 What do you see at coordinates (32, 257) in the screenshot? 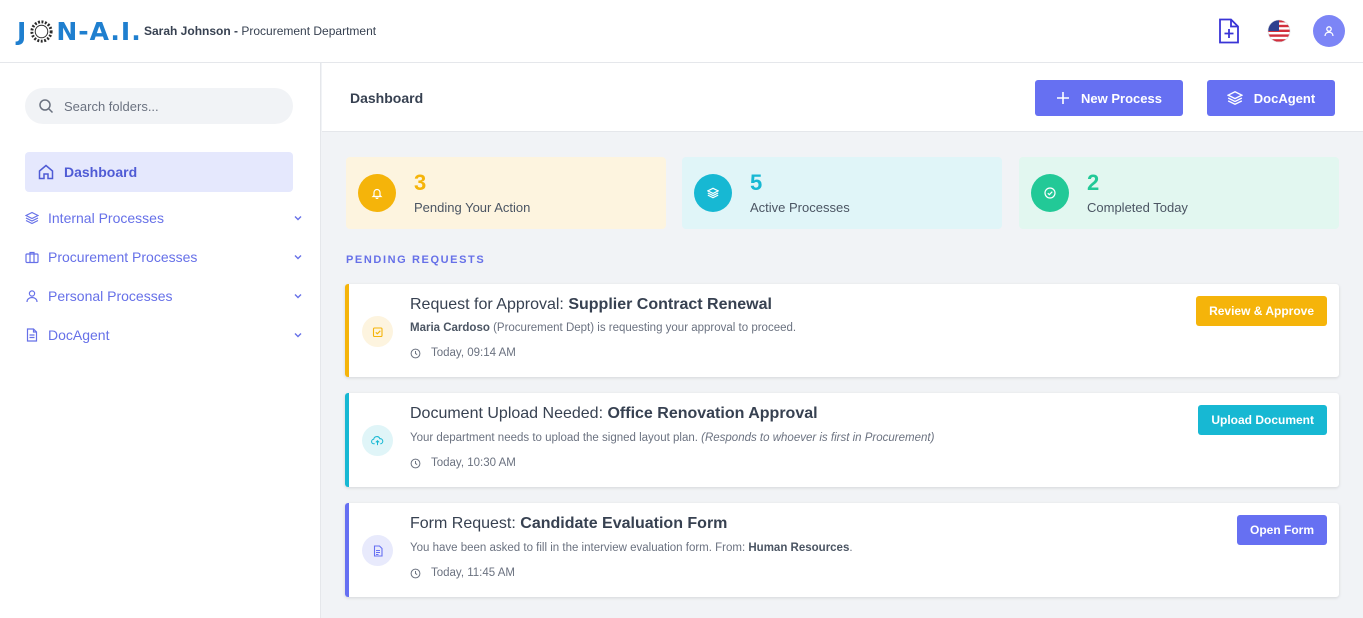
I see `briefcase-icon` at bounding box center [32, 257].